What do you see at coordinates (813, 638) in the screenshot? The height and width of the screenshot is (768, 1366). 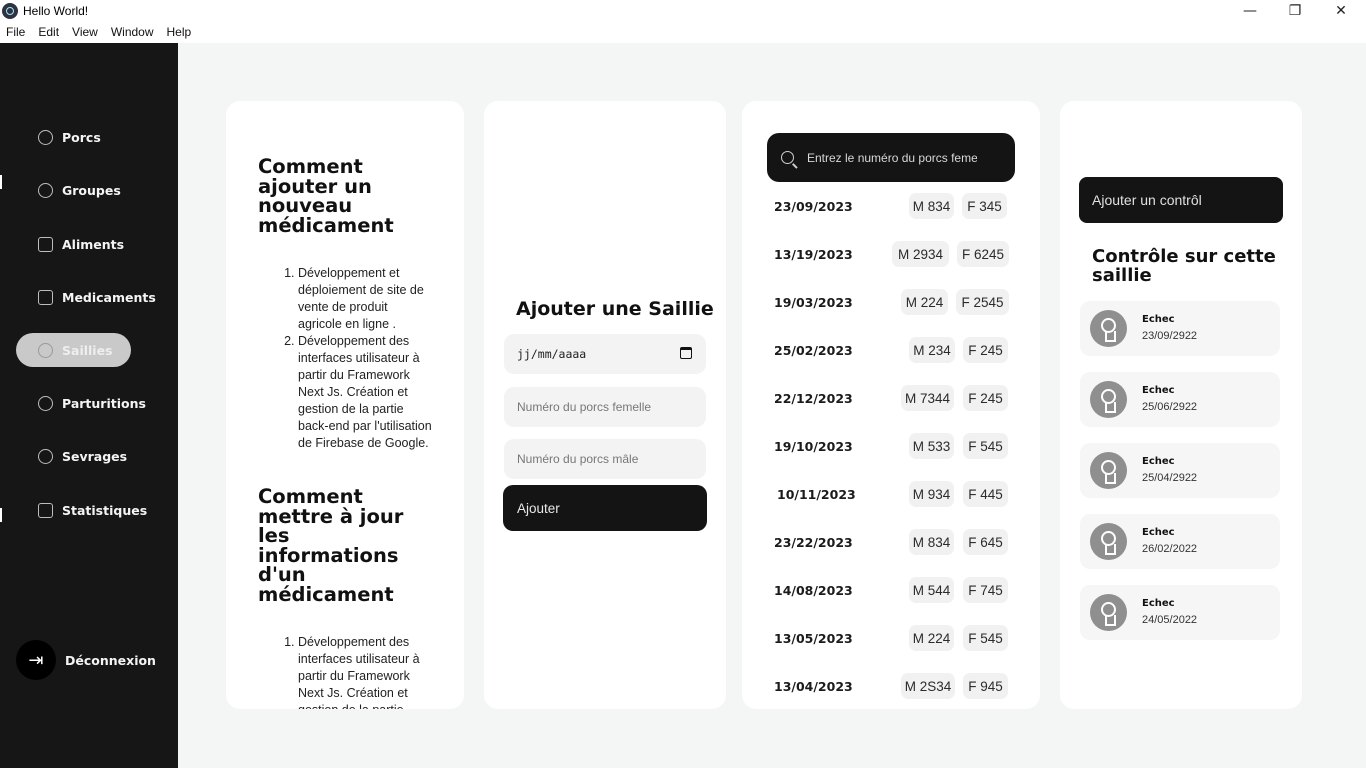 I see `row-date: 13/05/2023` at bounding box center [813, 638].